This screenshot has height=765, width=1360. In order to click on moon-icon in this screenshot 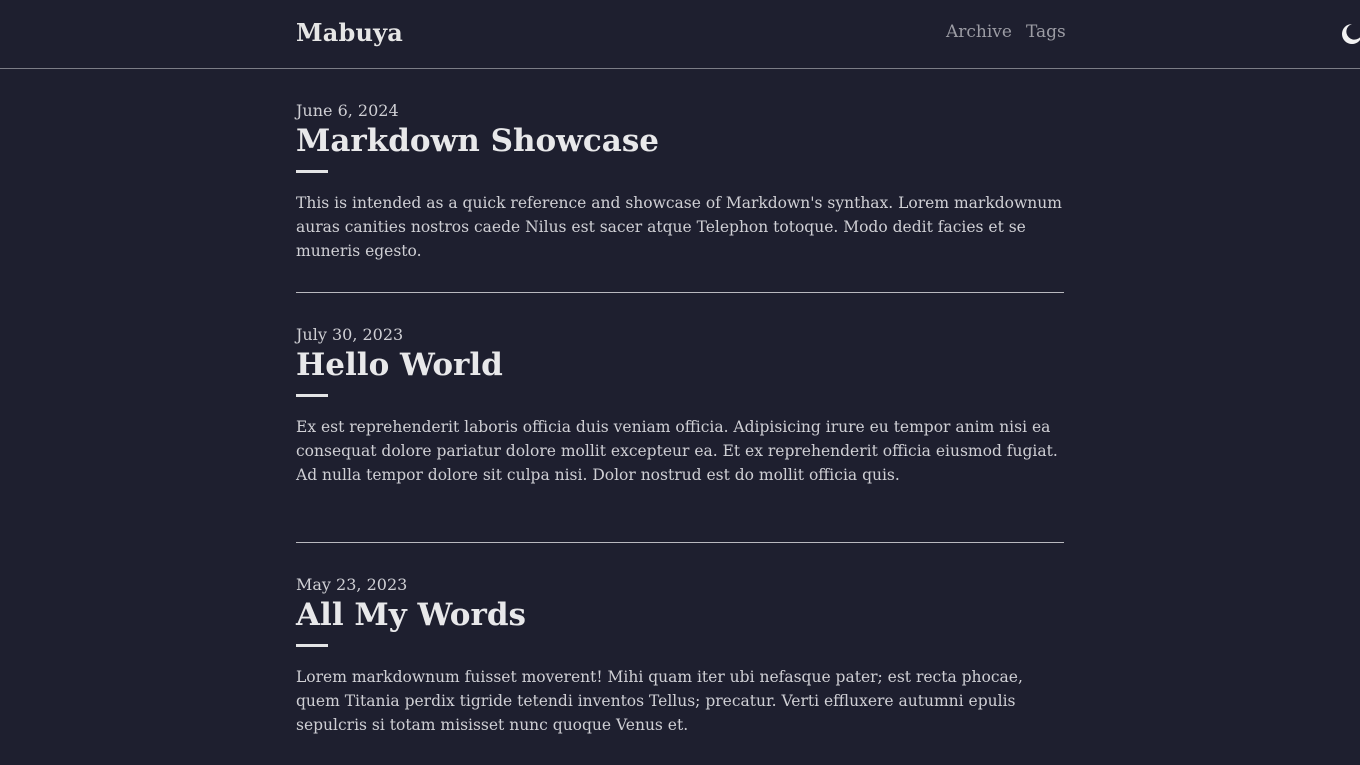, I will do `click(1351, 34)`.